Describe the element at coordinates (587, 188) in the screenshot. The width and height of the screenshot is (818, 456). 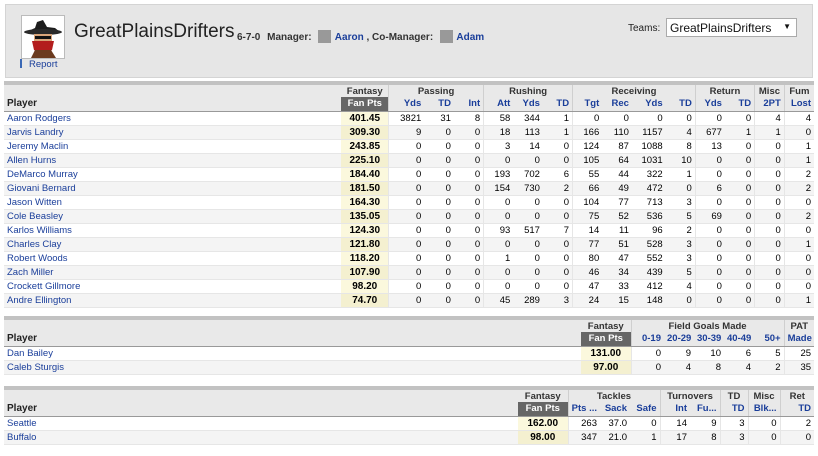
I see `stat-cell: 66` at that location.